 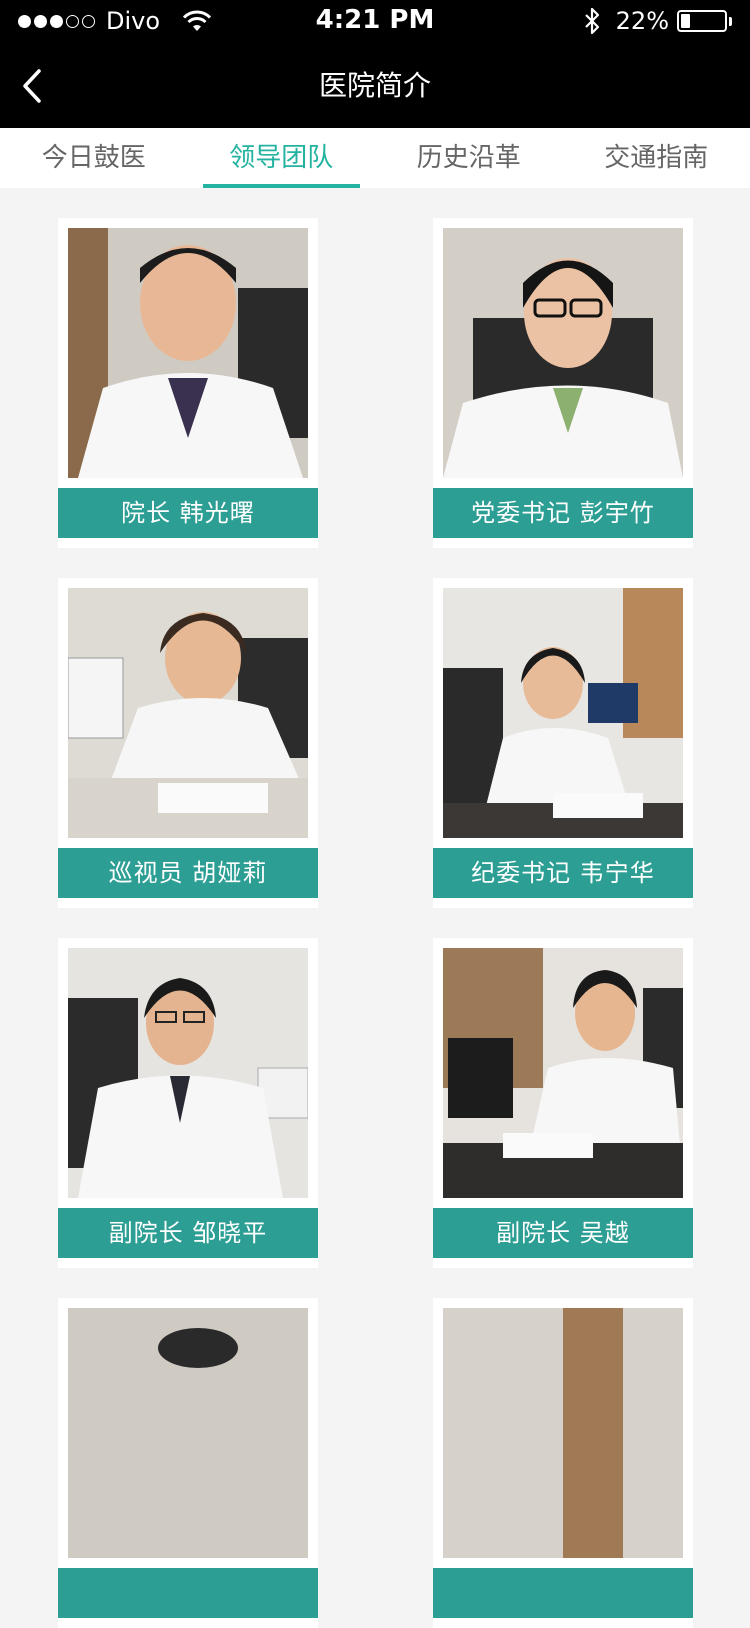 What do you see at coordinates (563, 873) in the screenshot?
I see `leader-caption: 纪委书记 韦宁华` at bounding box center [563, 873].